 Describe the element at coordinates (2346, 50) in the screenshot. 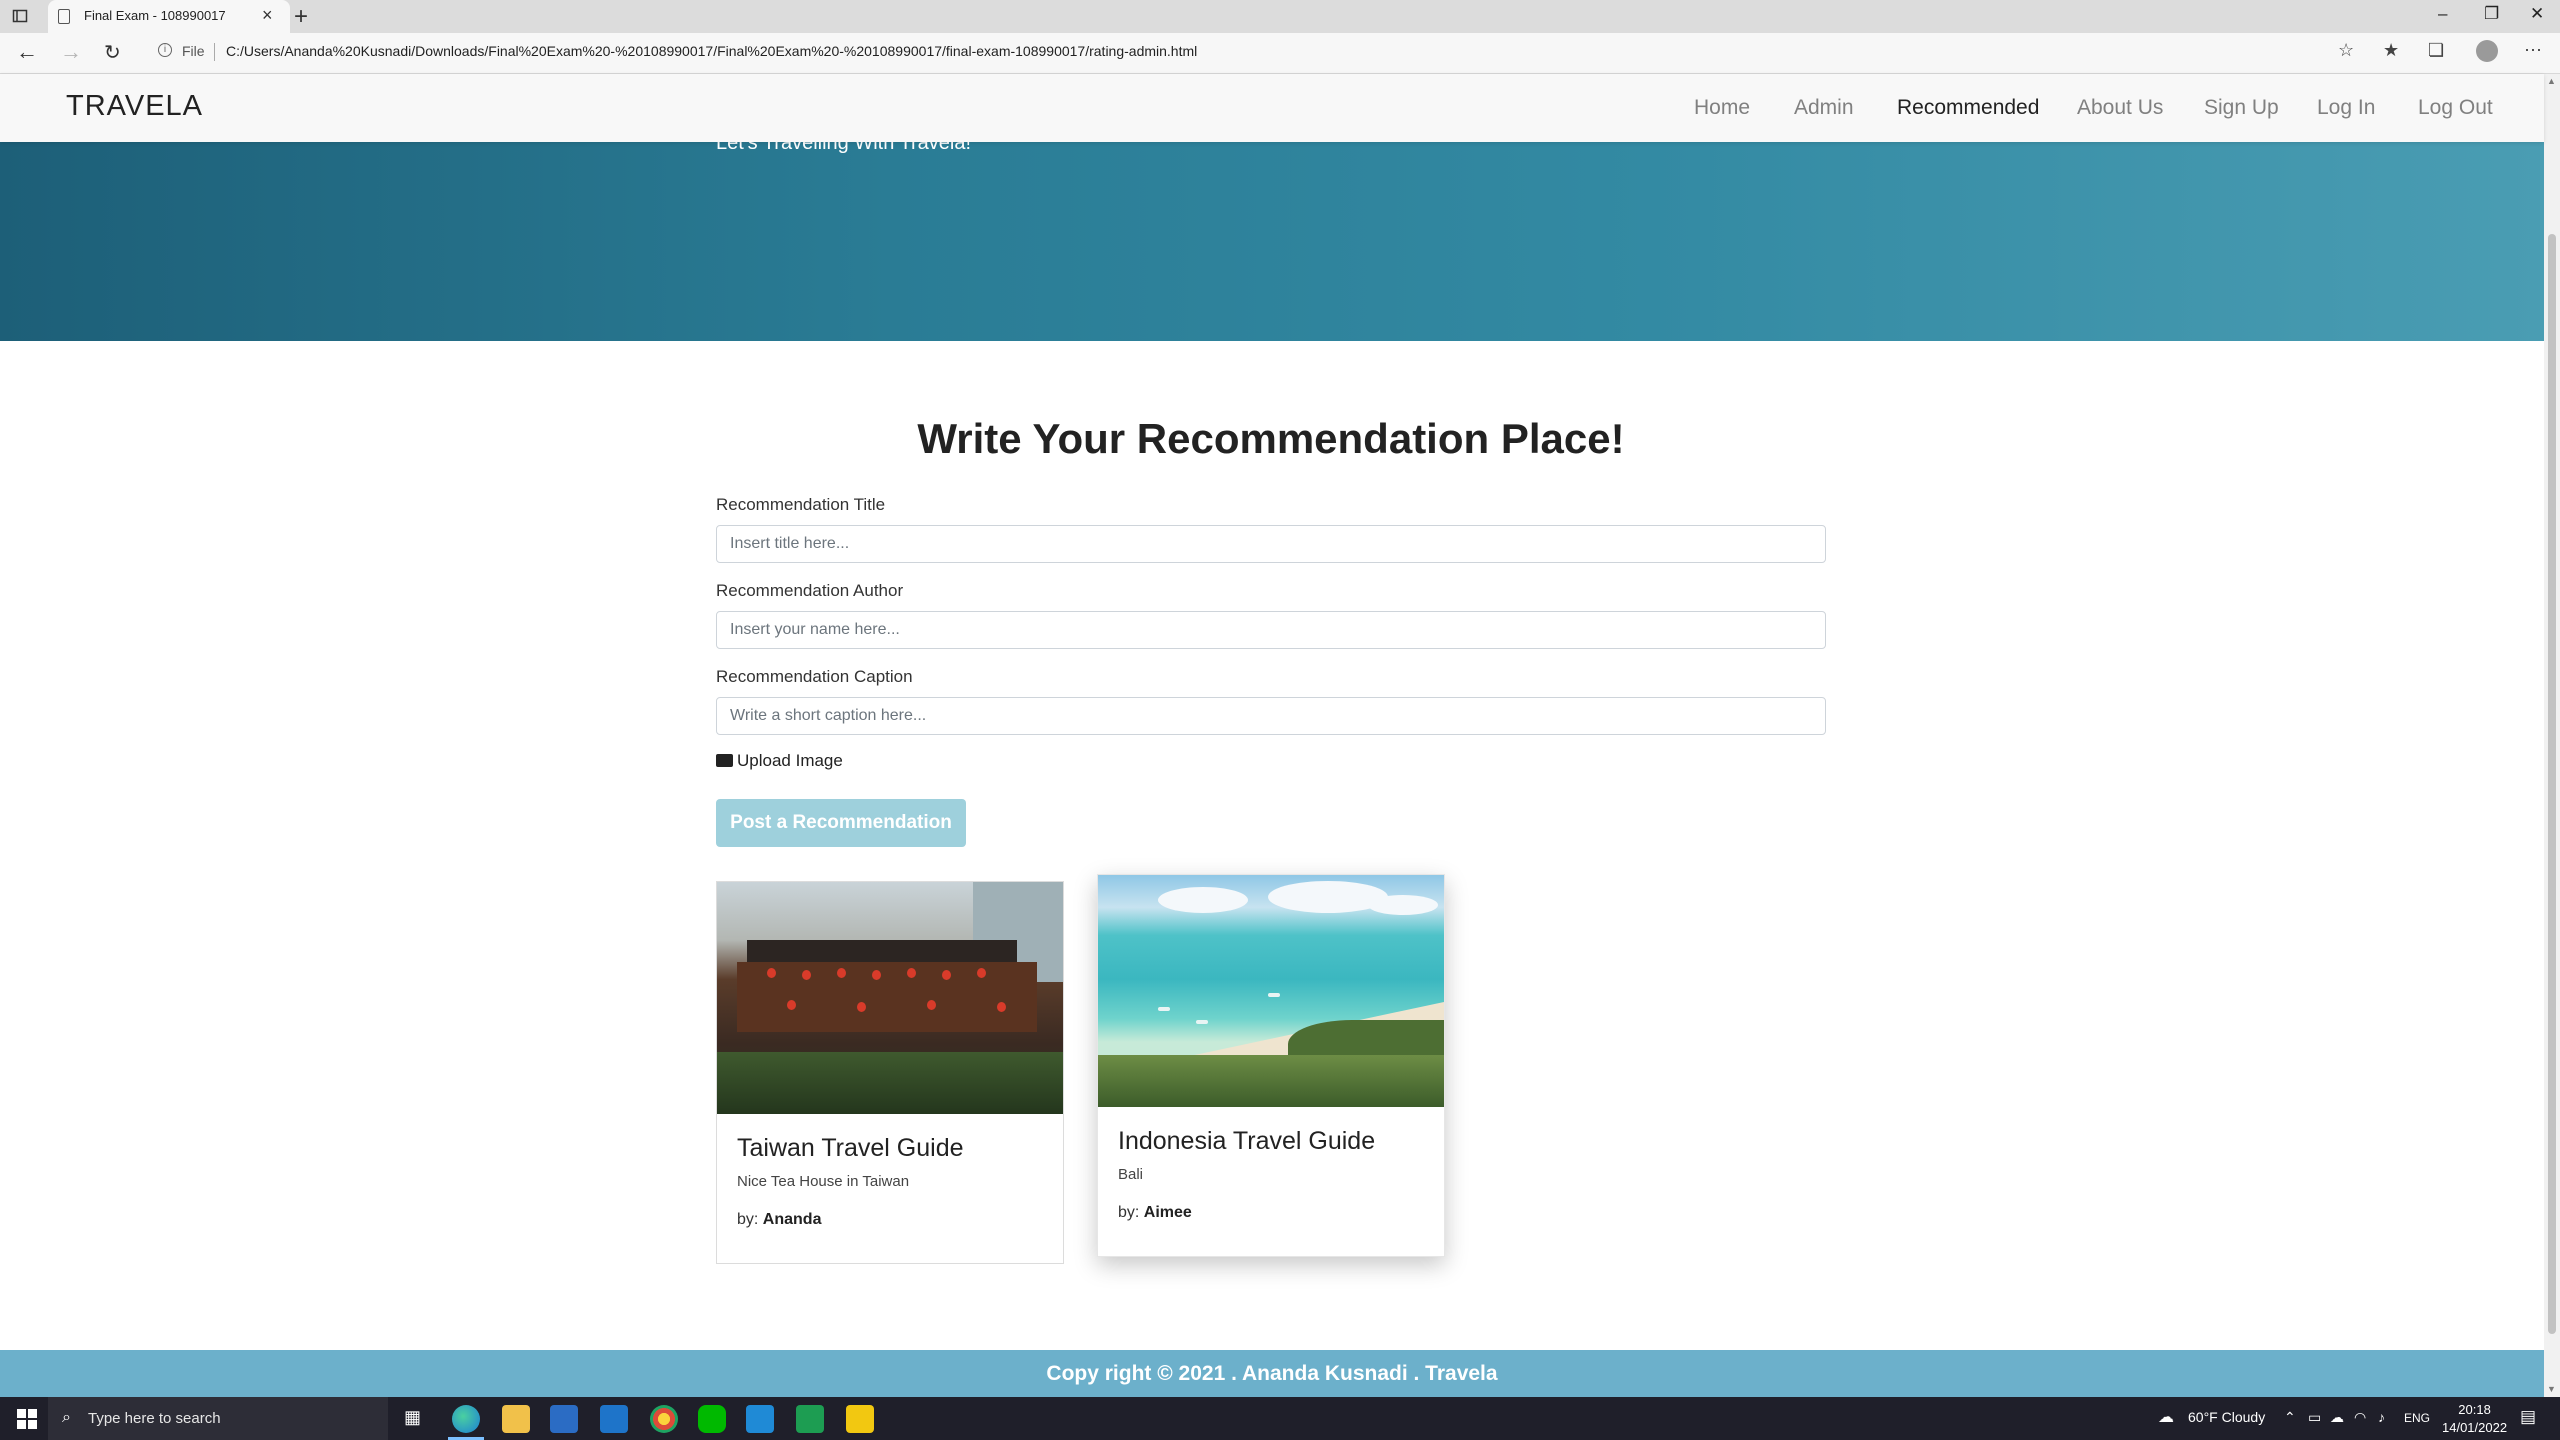

I see `add-favorite-icon: ☆` at that location.